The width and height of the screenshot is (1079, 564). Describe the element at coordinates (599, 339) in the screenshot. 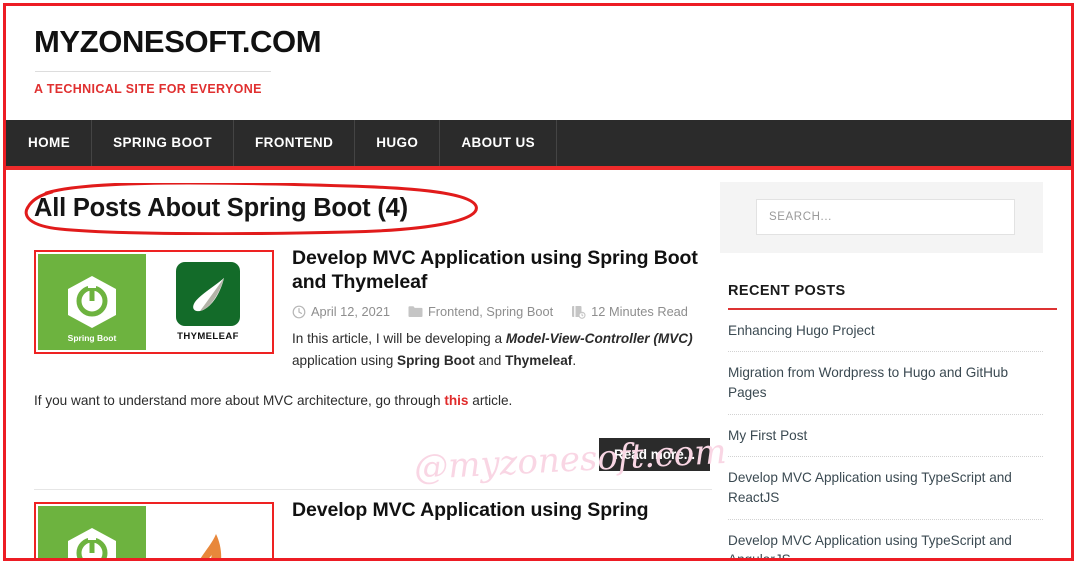

I see `excerpt-emphasis: Model-View-Controller (MVC)` at that location.